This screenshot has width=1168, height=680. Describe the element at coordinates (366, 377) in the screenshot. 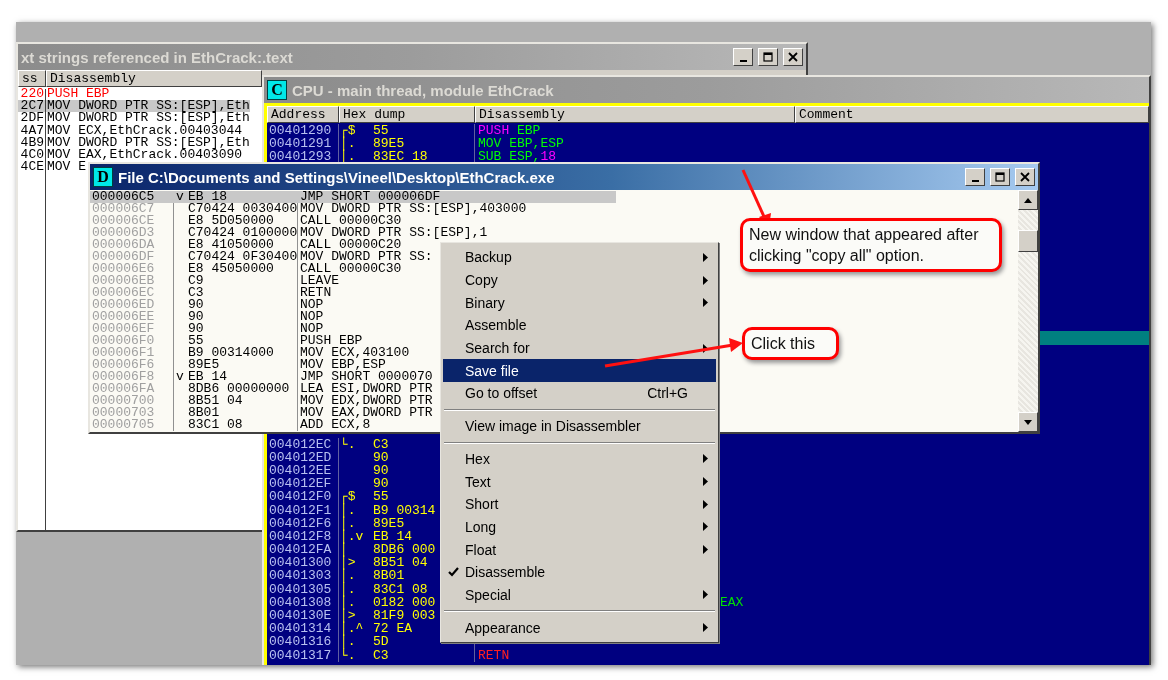

I see `disassembly-cell-text: JMP SHORT 0000070` at that location.